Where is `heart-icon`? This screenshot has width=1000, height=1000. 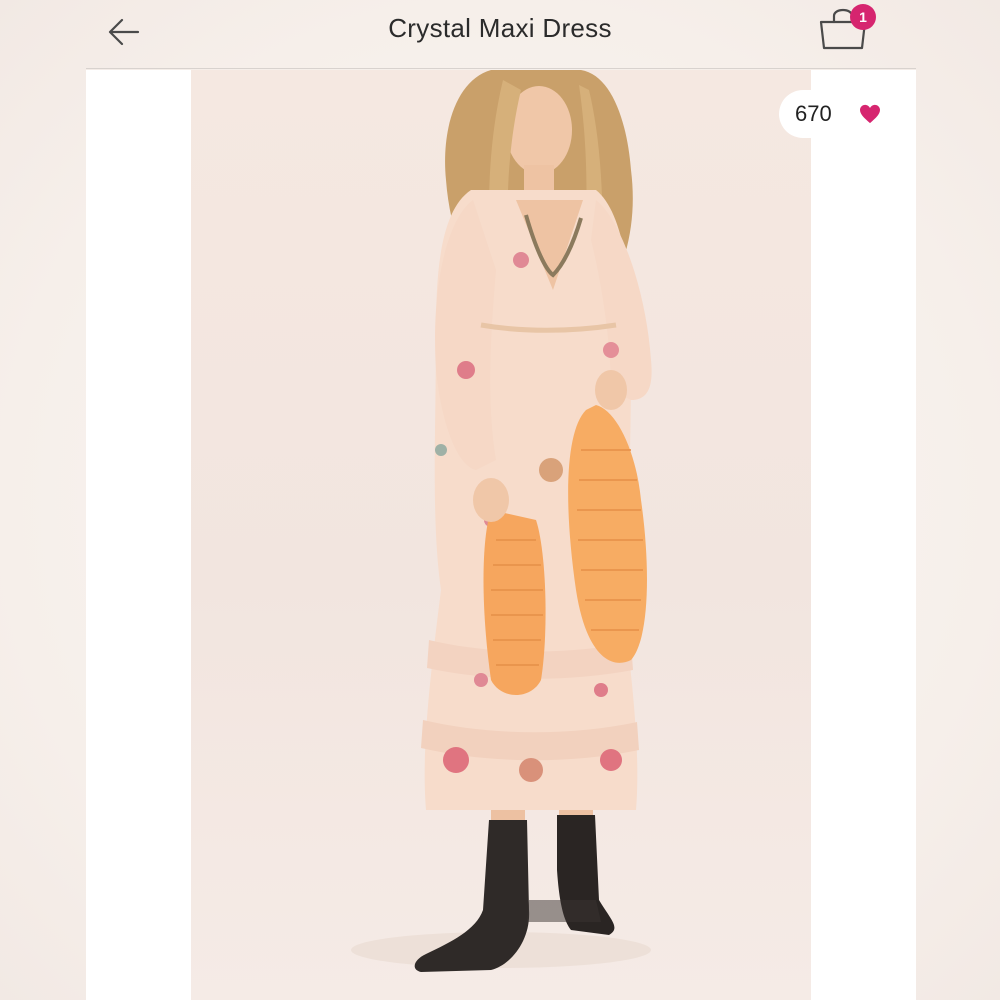
heart-icon is located at coordinates (870, 114).